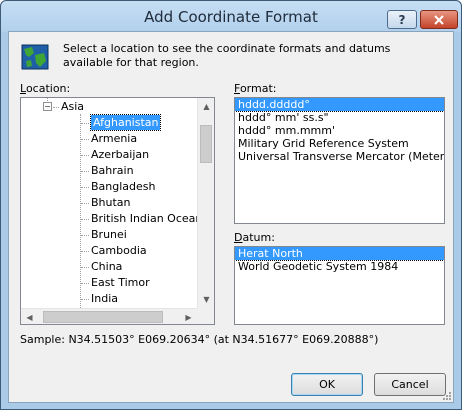 The width and height of the screenshot is (462, 410). What do you see at coordinates (446, 395) in the screenshot?
I see `resize-grip-icon` at bounding box center [446, 395].